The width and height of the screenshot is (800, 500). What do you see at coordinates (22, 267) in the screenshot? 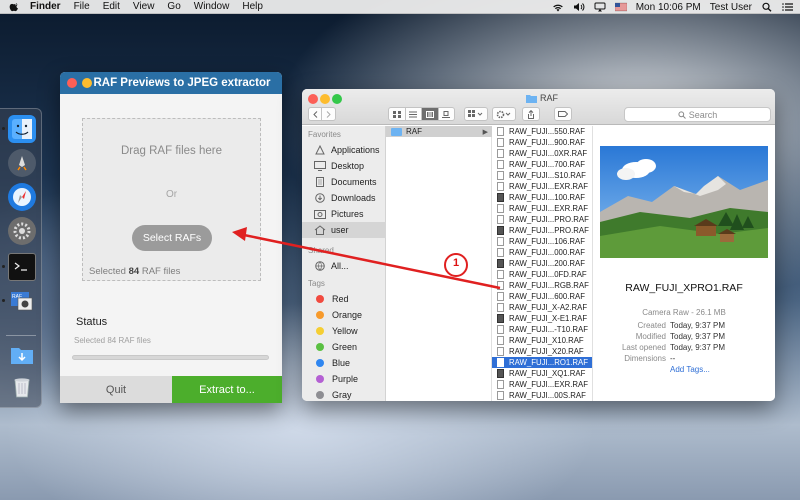
I see `terminal-dock-icon` at bounding box center [22, 267].